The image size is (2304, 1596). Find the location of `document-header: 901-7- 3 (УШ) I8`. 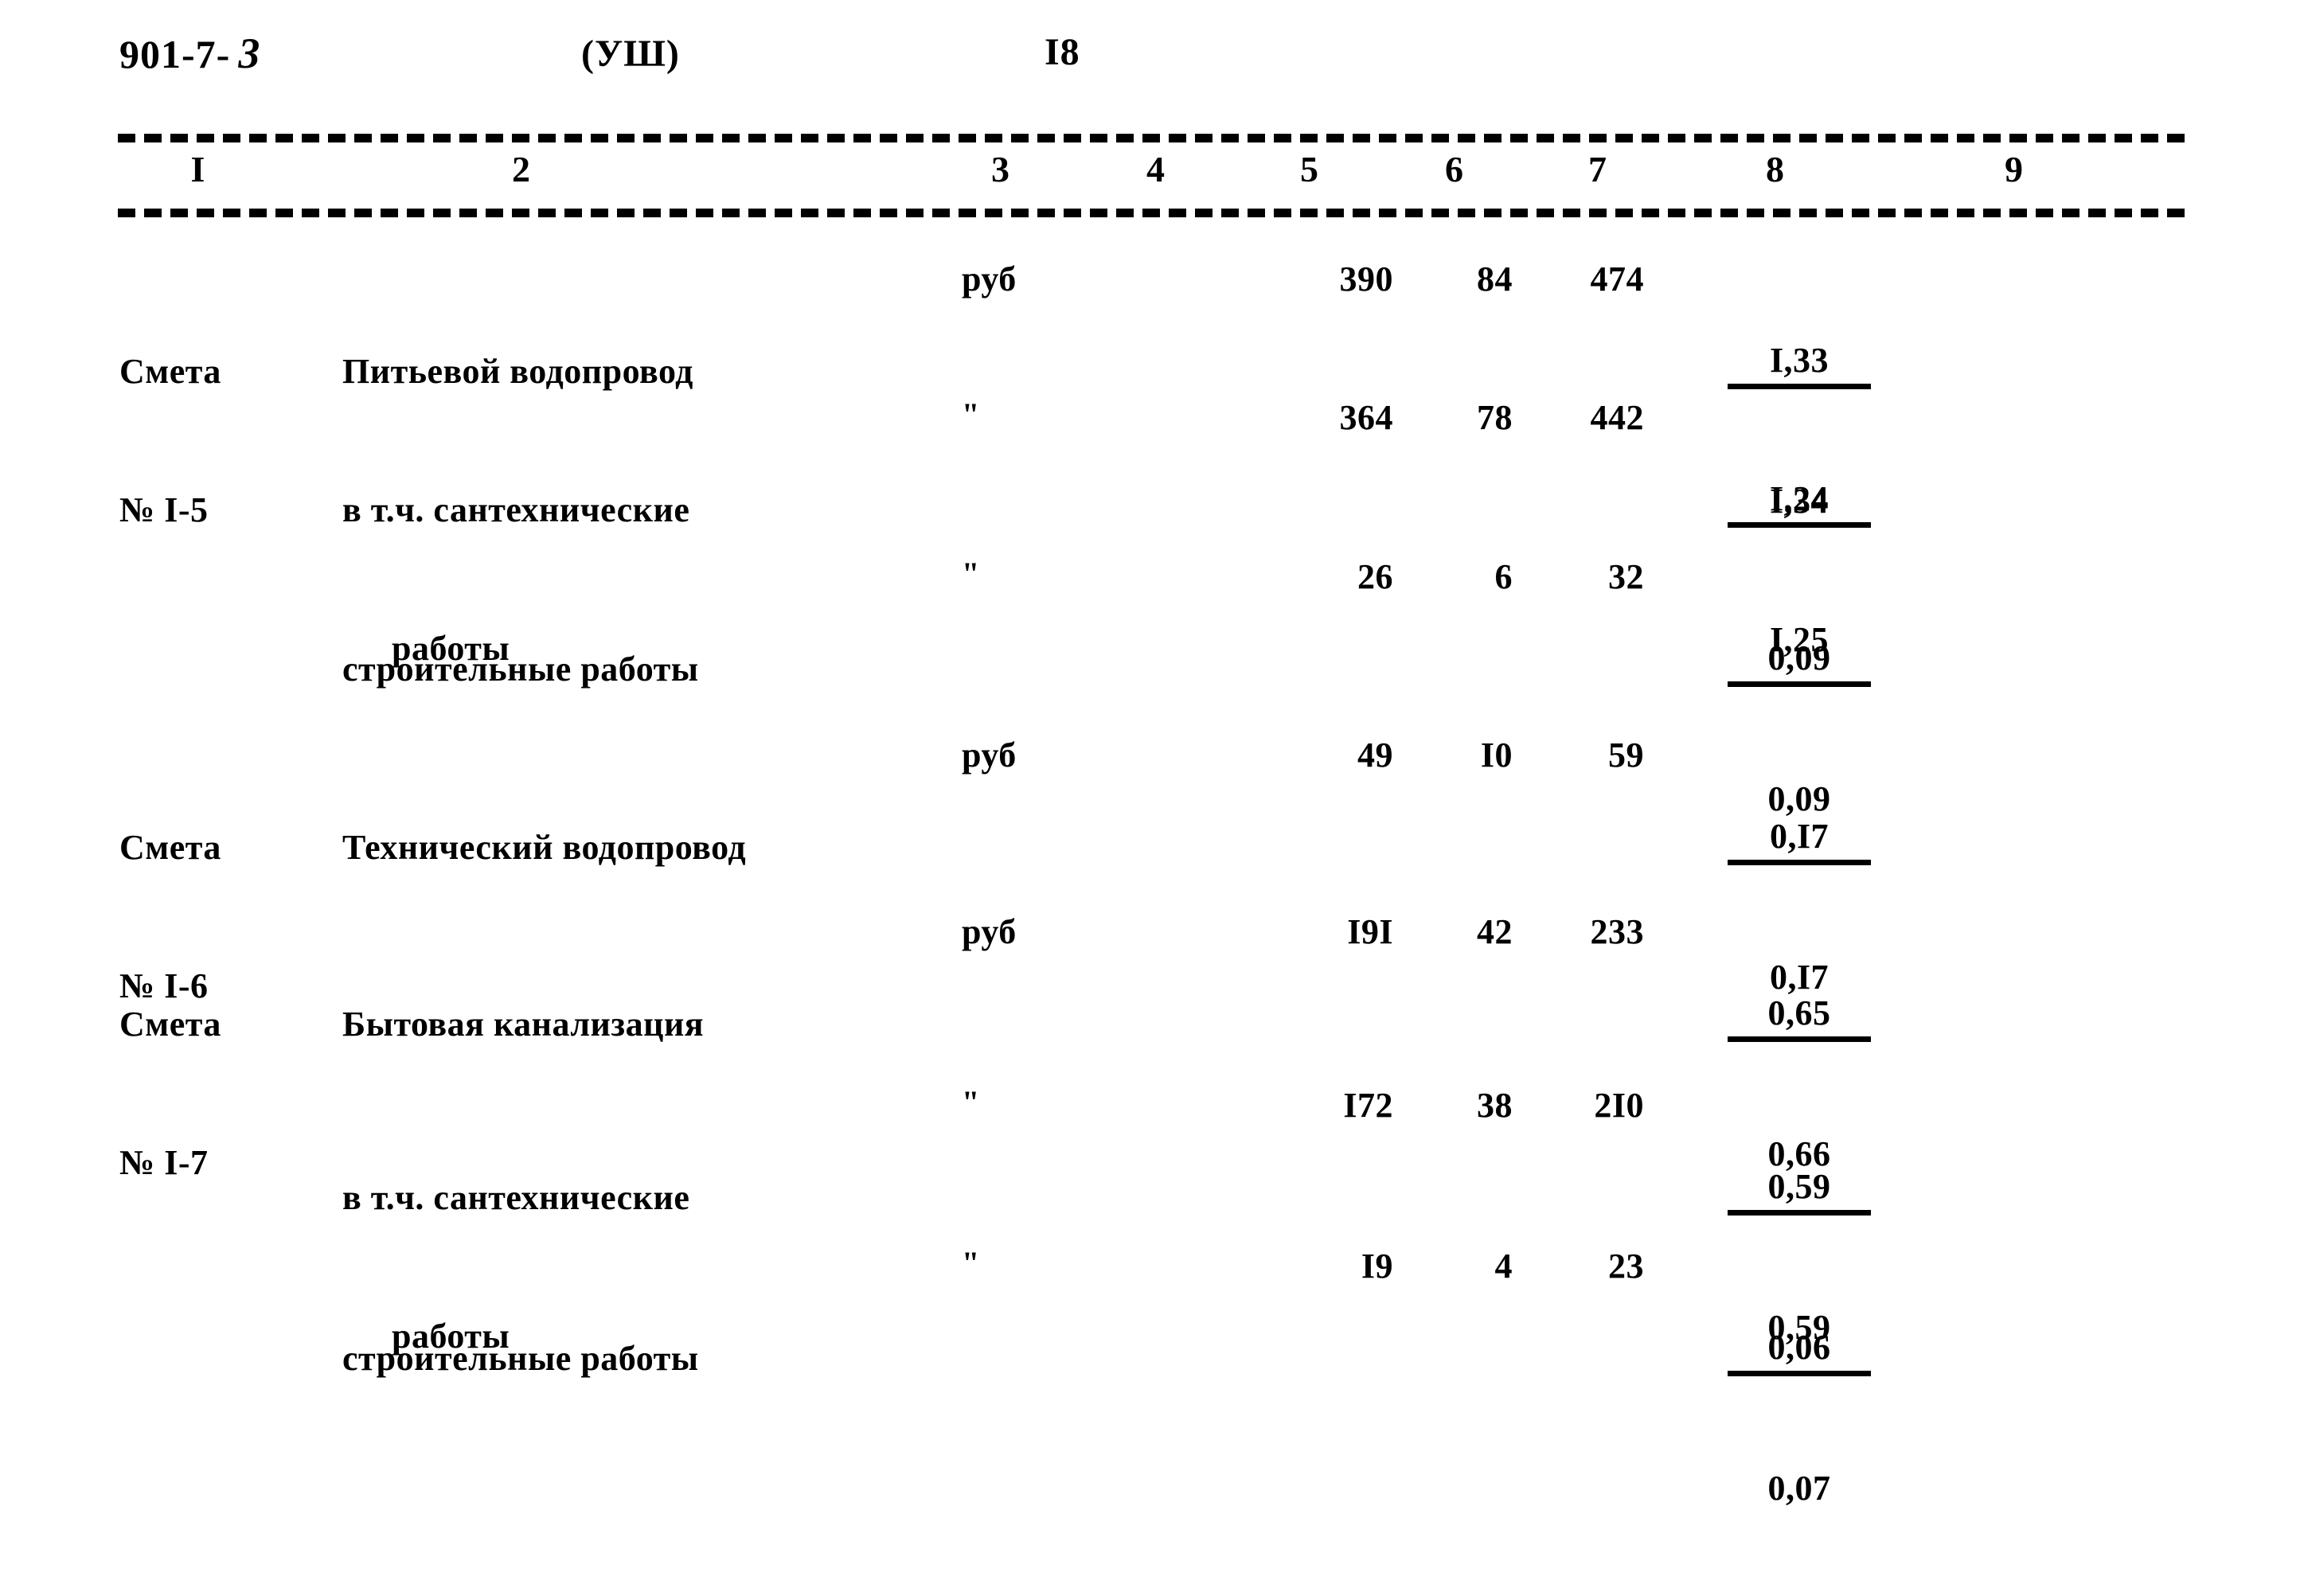

document-header: 901-7- 3 (УШ) I8 is located at coordinates (1152, 60).